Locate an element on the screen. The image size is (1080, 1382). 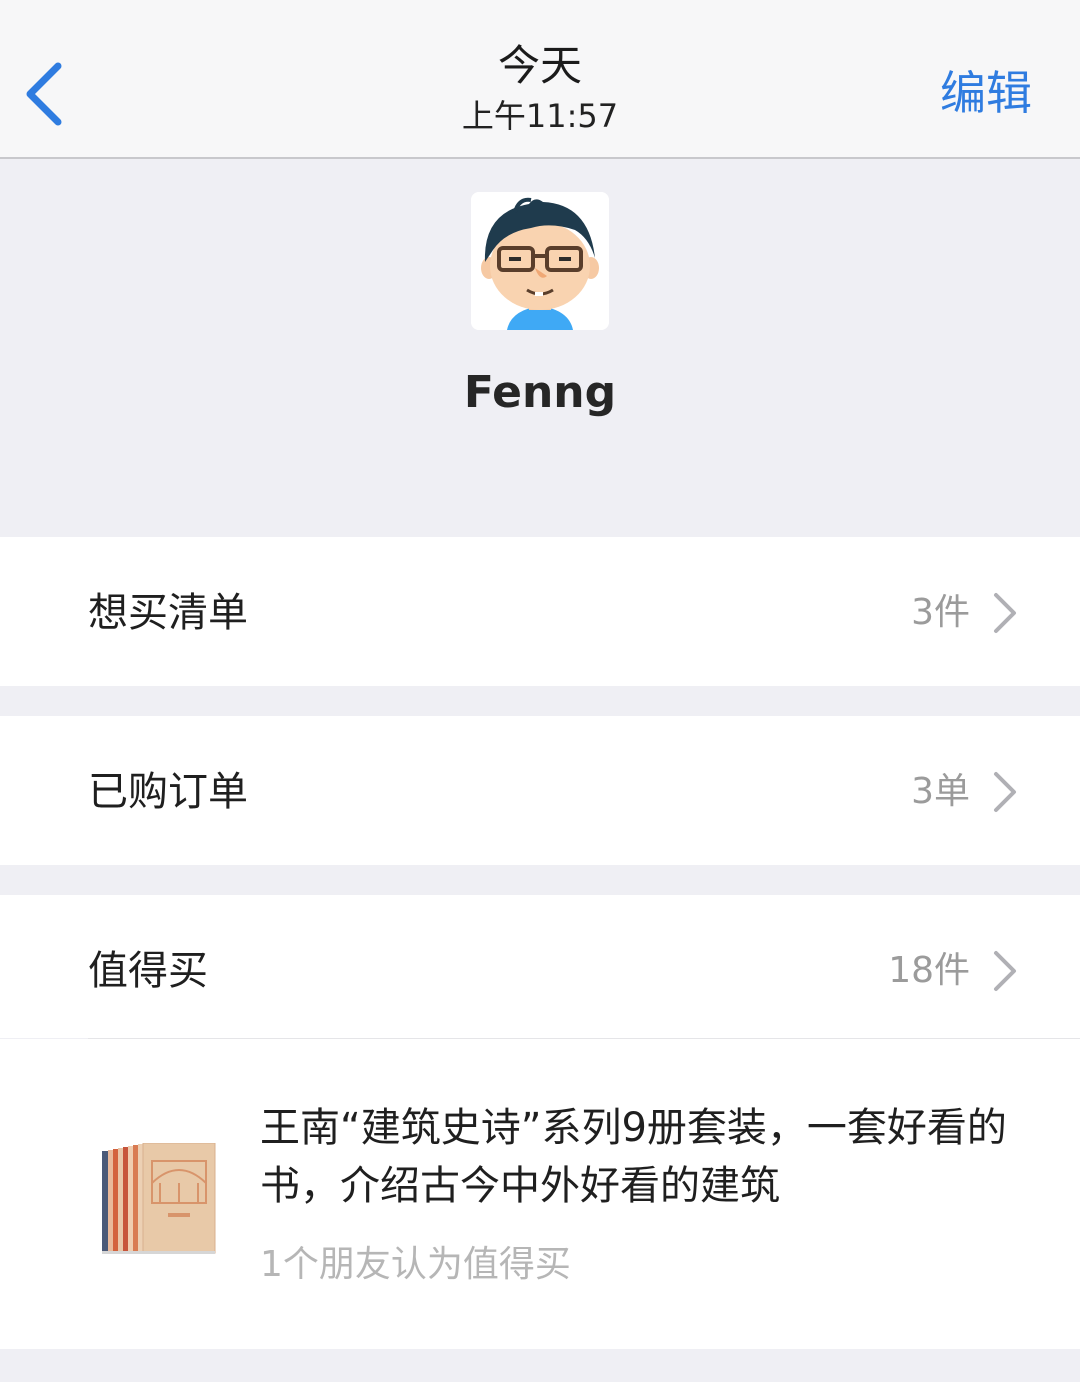
list-divider is located at coordinates (584, 1038).